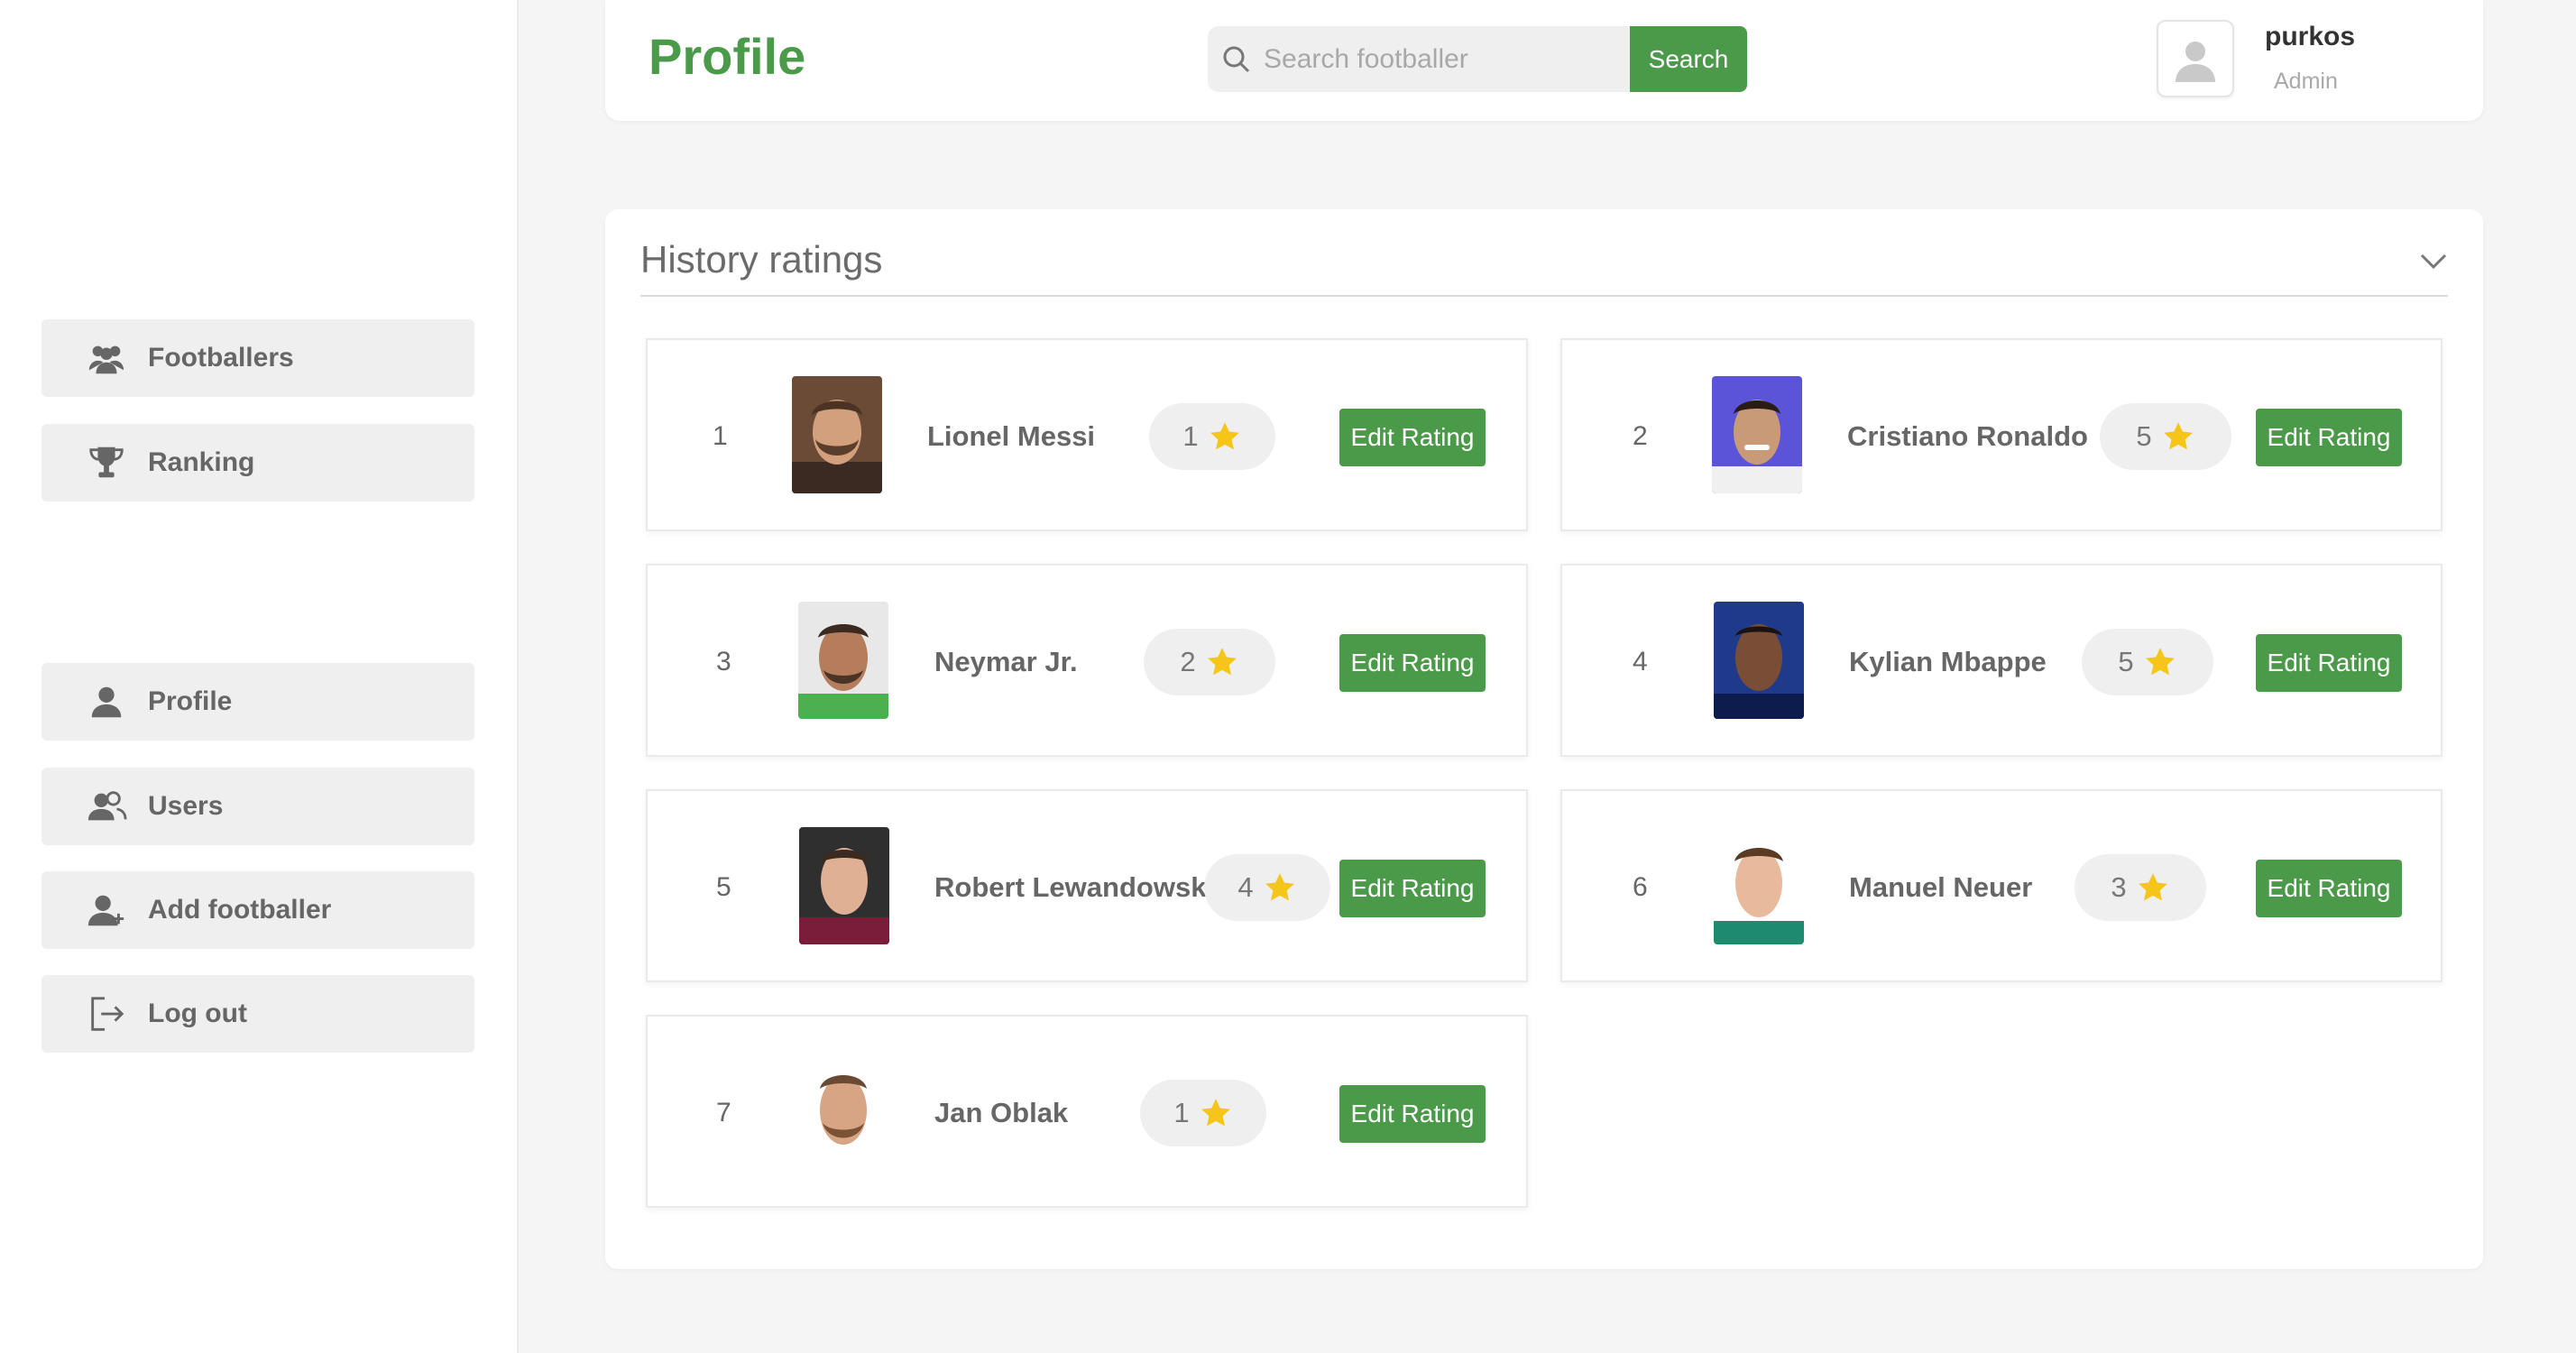  What do you see at coordinates (727, 56) in the screenshot?
I see `page-title: Profile` at bounding box center [727, 56].